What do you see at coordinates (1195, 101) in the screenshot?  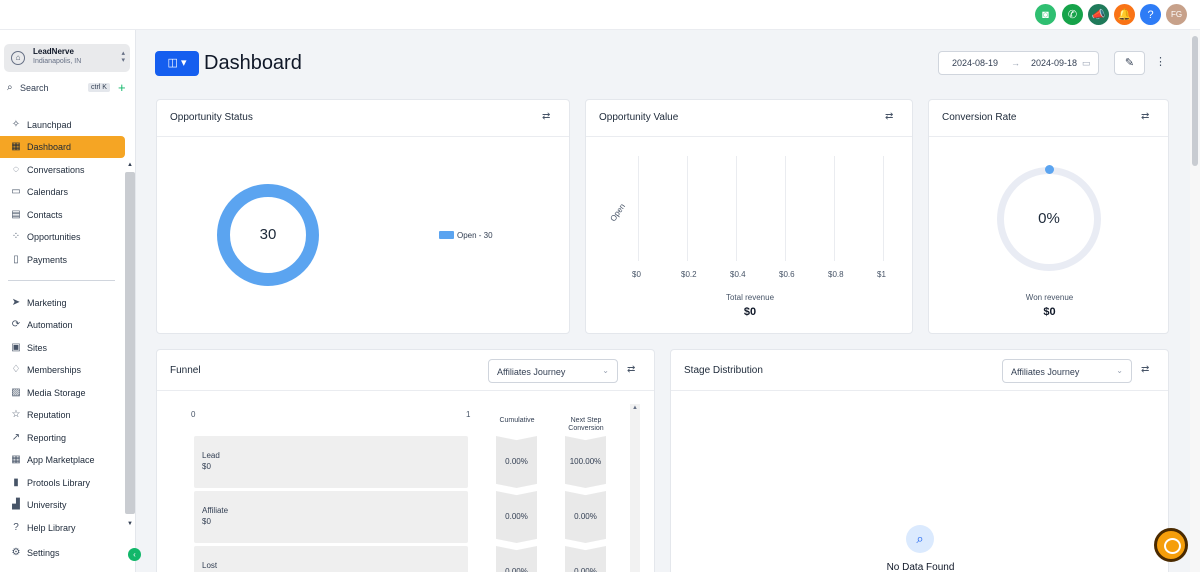 I see `scrollbar-thumb` at bounding box center [1195, 101].